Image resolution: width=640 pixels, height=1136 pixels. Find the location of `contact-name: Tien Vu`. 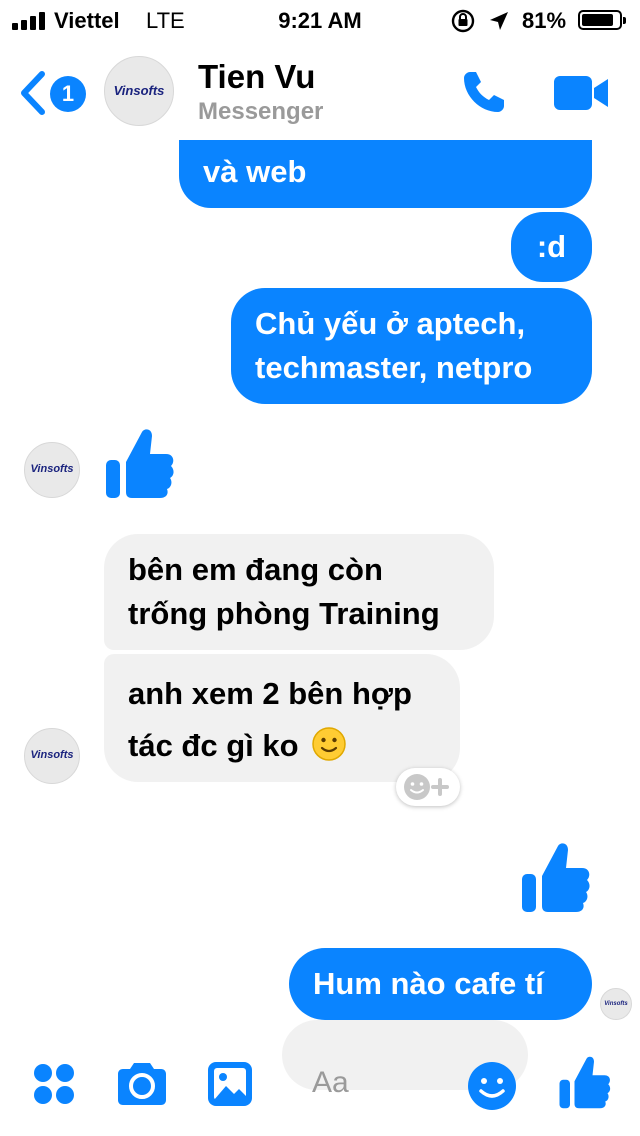

contact-name: Tien Vu is located at coordinates (256, 77).